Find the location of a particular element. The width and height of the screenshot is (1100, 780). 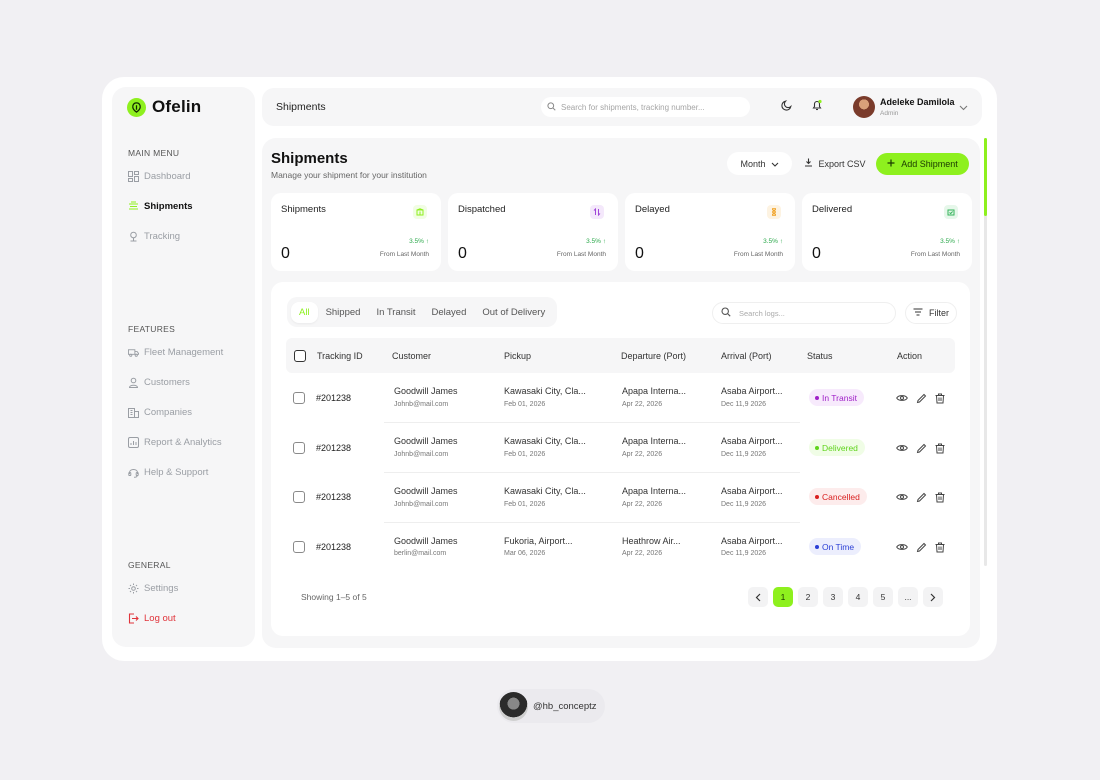

sidebar-item-fleet-management: Fleet Management is located at coordinates (175, 352).